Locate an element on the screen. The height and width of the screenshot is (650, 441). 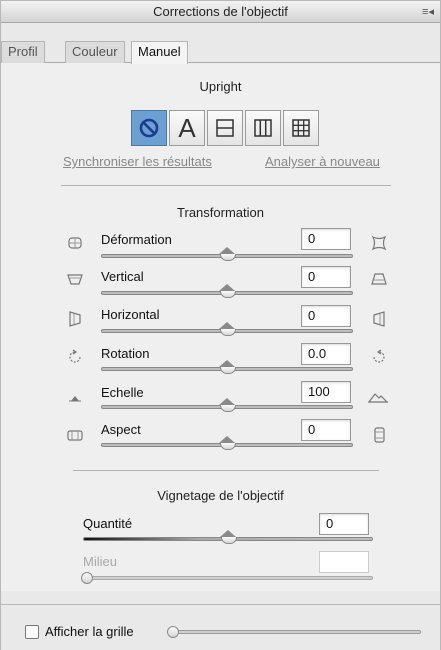
horizontal-perspective-icon is located at coordinates (75, 319).